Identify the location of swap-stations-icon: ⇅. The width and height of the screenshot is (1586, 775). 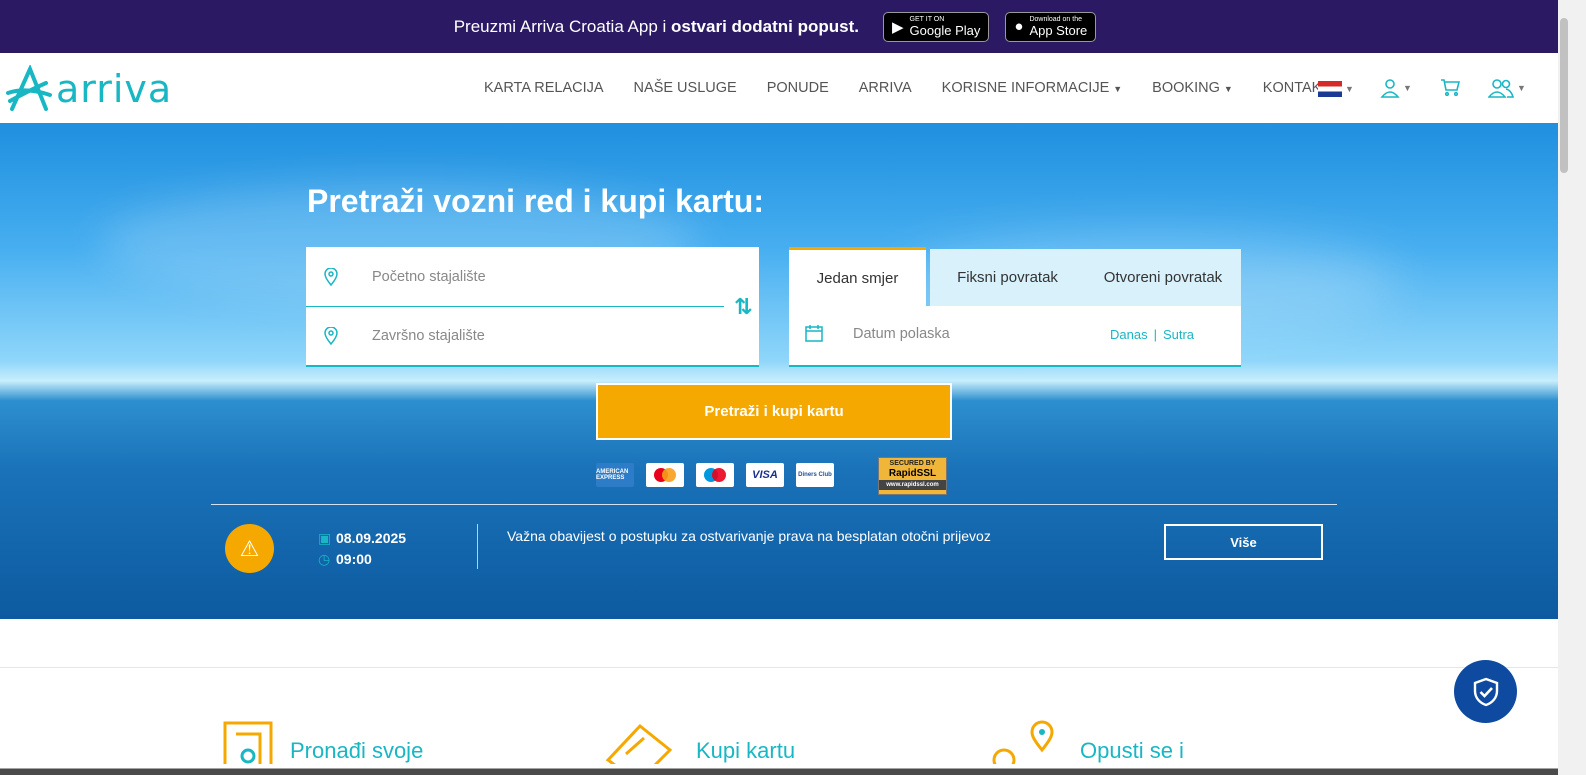
(743, 307).